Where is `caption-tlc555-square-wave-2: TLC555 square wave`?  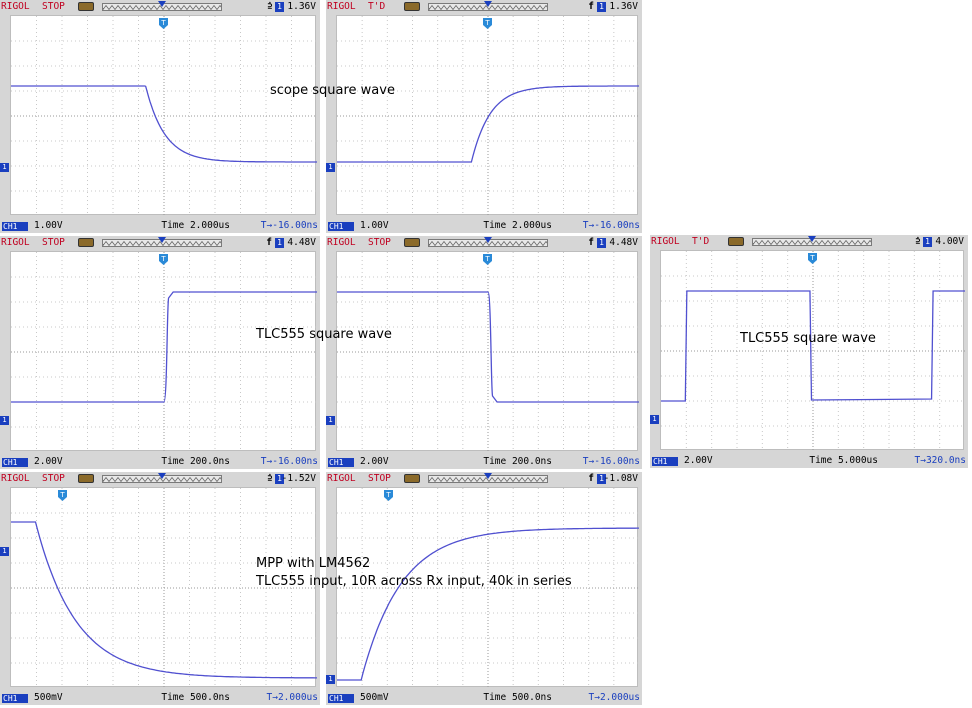 caption-tlc555-square-wave-2: TLC555 square wave is located at coordinates (808, 338).